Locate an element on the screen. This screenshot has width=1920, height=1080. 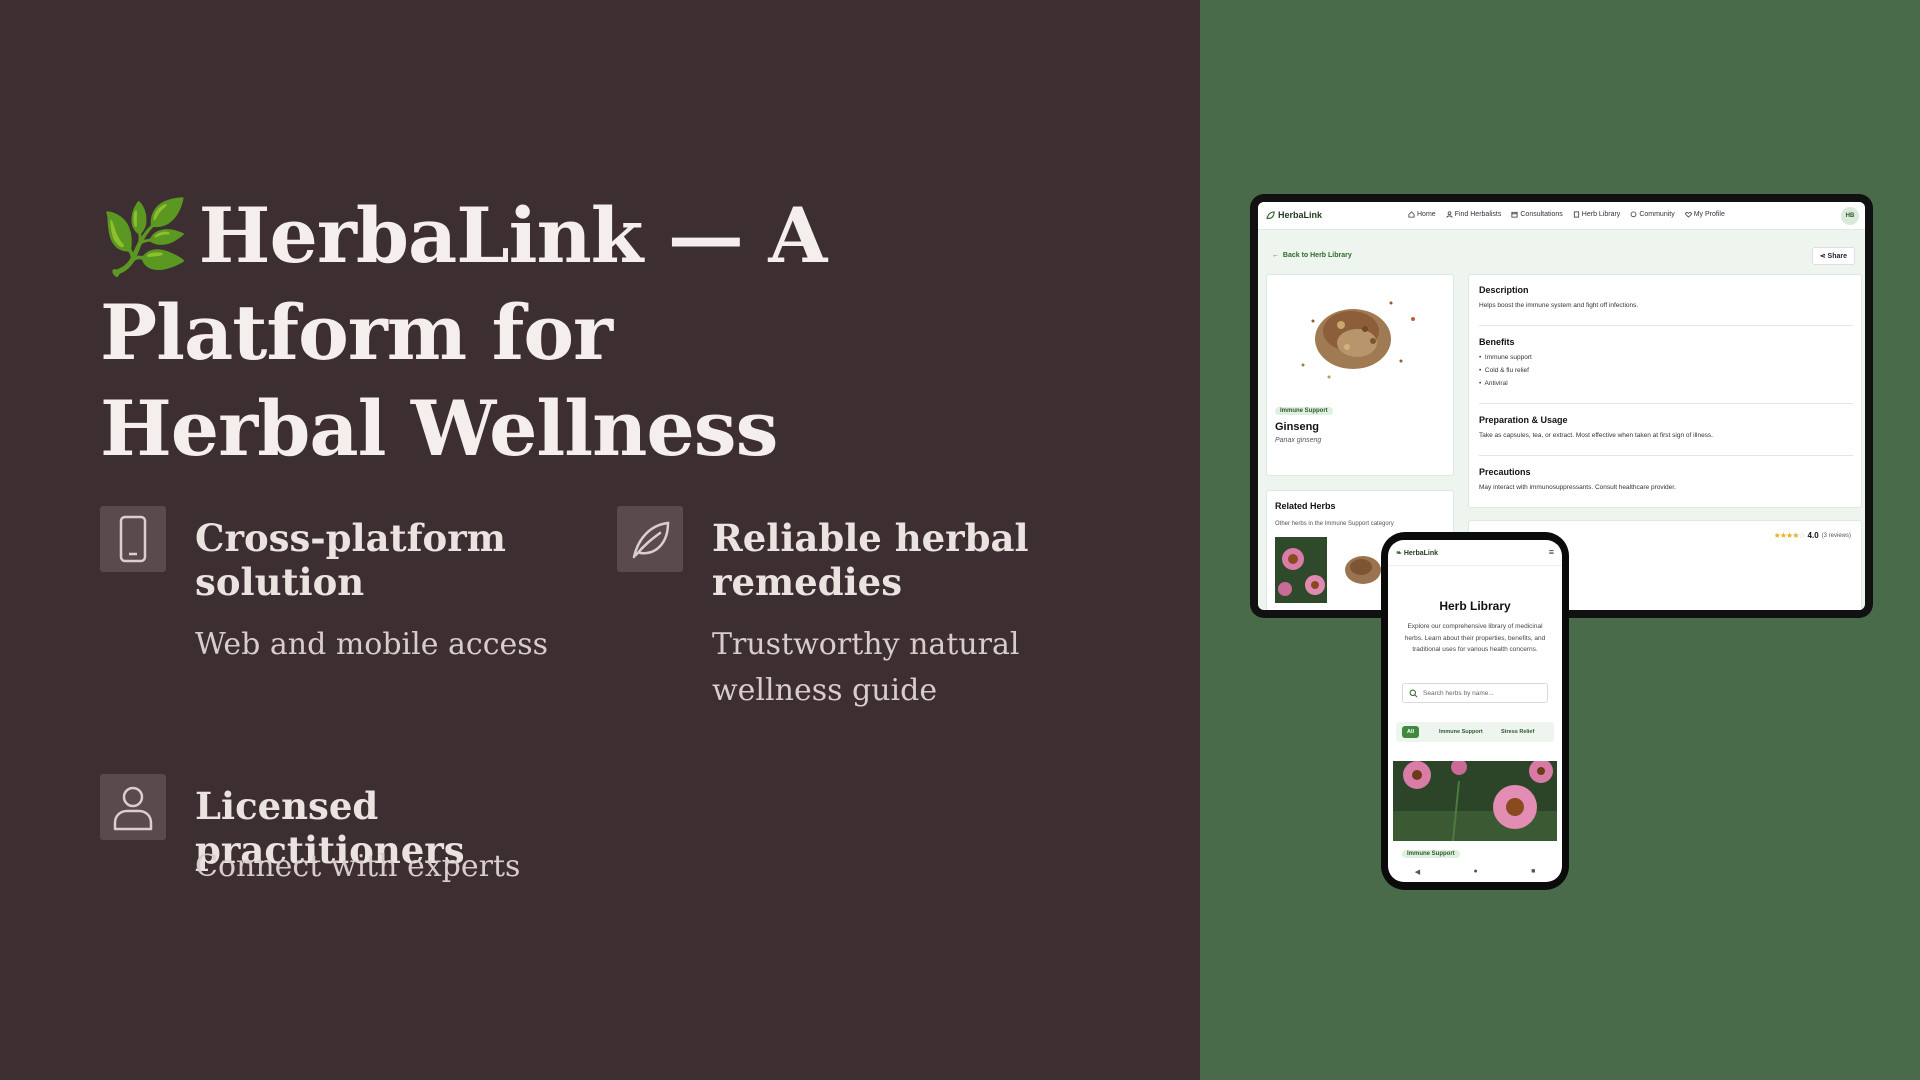
home-icon is located at coordinates (1411, 214).